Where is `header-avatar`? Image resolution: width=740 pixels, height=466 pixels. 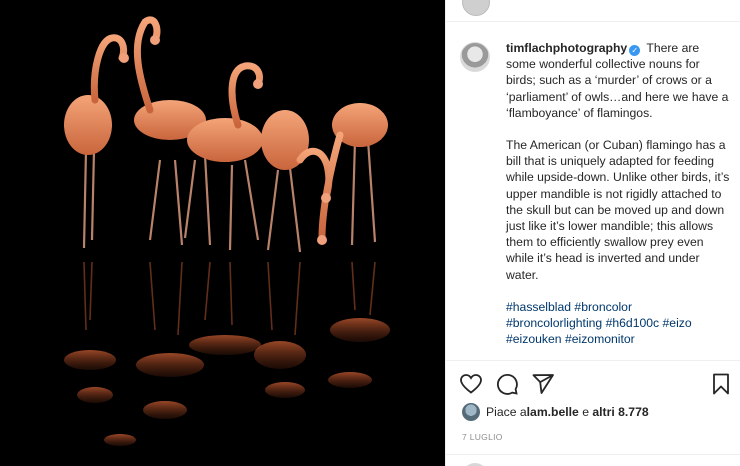 header-avatar is located at coordinates (476, 8).